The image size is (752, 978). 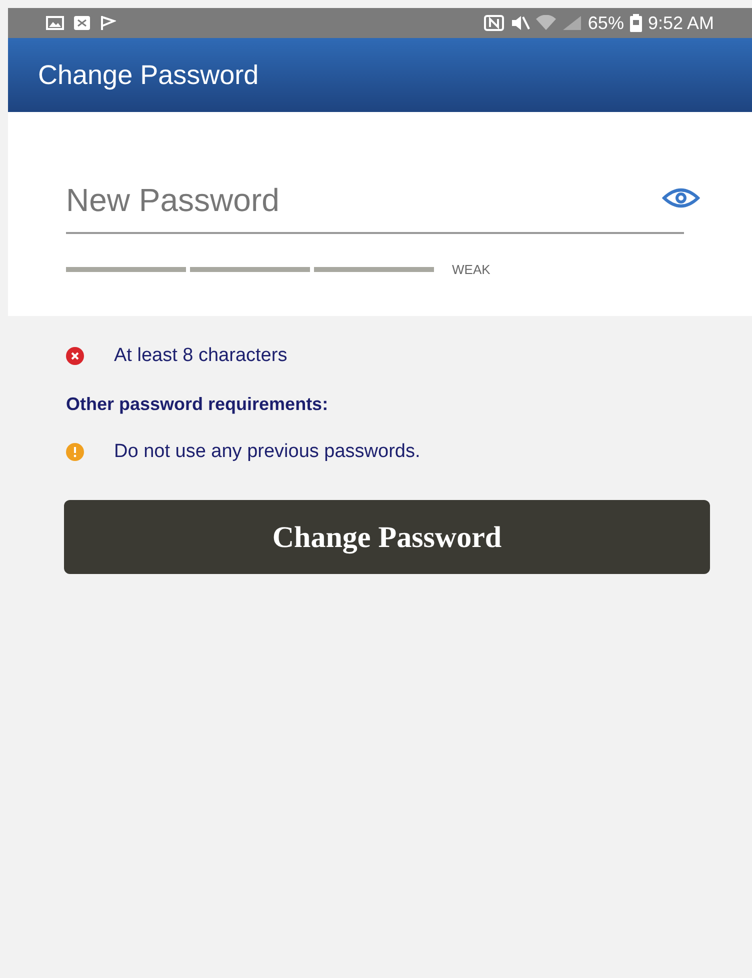 What do you see at coordinates (636, 23) in the screenshot?
I see `battery-icon` at bounding box center [636, 23].